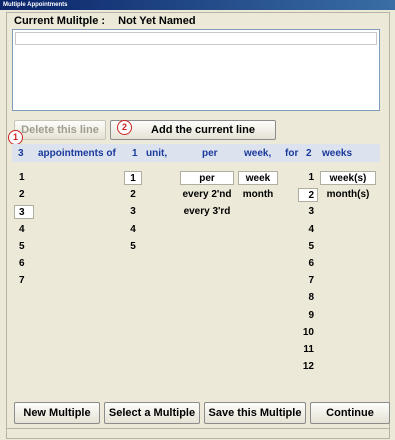 This screenshot has height=440, width=395. What do you see at coordinates (197, 5) in the screenshot?
I see `window-title: Multiple Appointments` at bounding box center [197, 5].